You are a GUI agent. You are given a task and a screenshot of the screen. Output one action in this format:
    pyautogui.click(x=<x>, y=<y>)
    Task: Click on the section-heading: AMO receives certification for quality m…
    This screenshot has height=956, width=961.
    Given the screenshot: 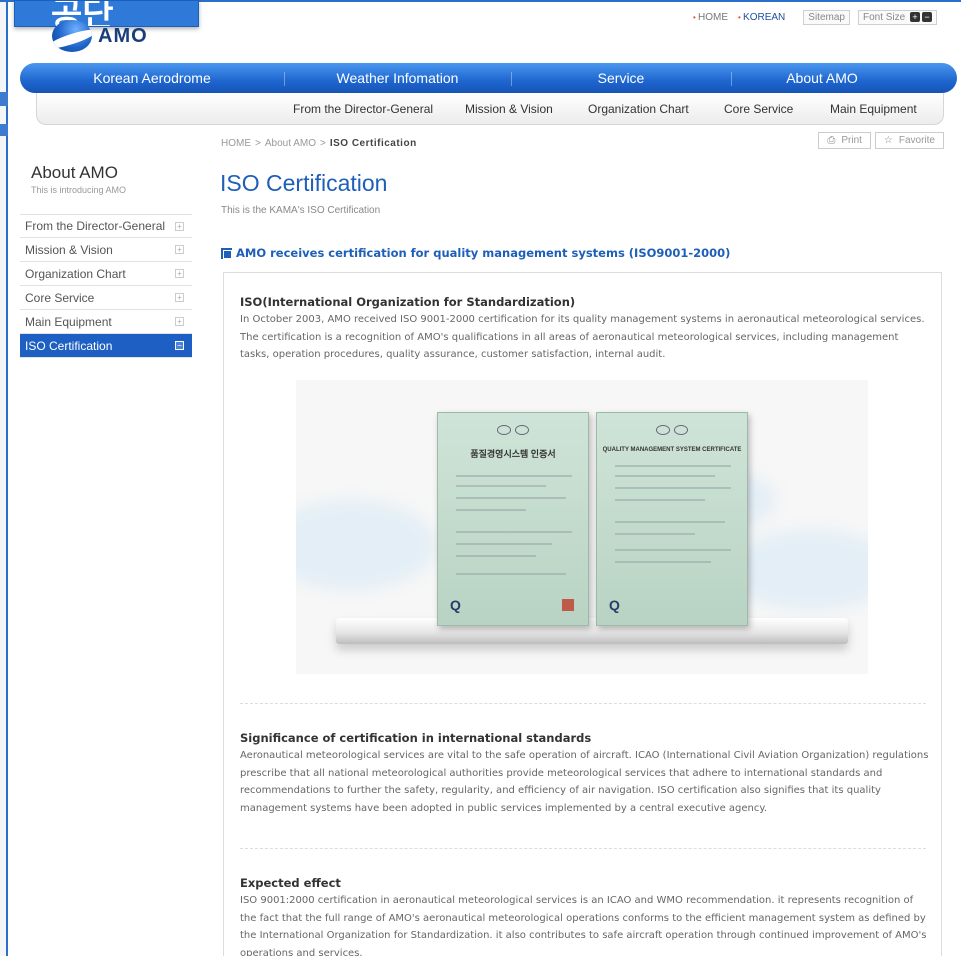 What is the action you would take?
    pyautogui.click(x=475, y=253)
    